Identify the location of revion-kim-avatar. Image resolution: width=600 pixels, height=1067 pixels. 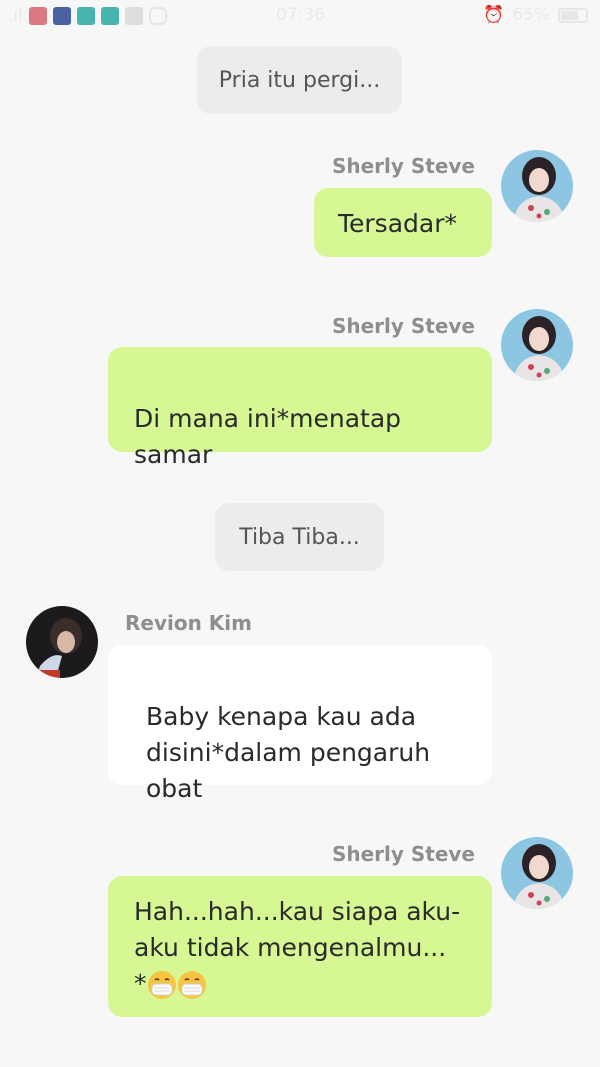
(62, 642).